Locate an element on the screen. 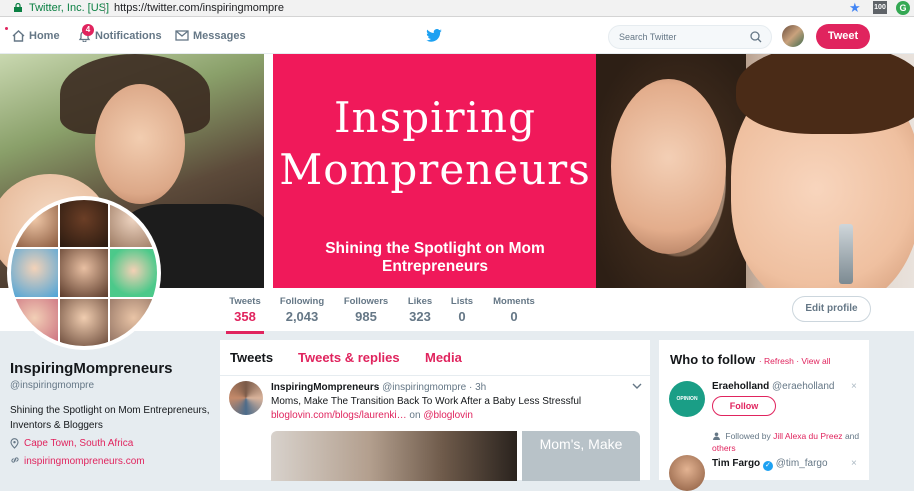 The height and width of the screenshot is (491, 914). profile-handle: @inspiringmompre is located at coordinates (52, 385).